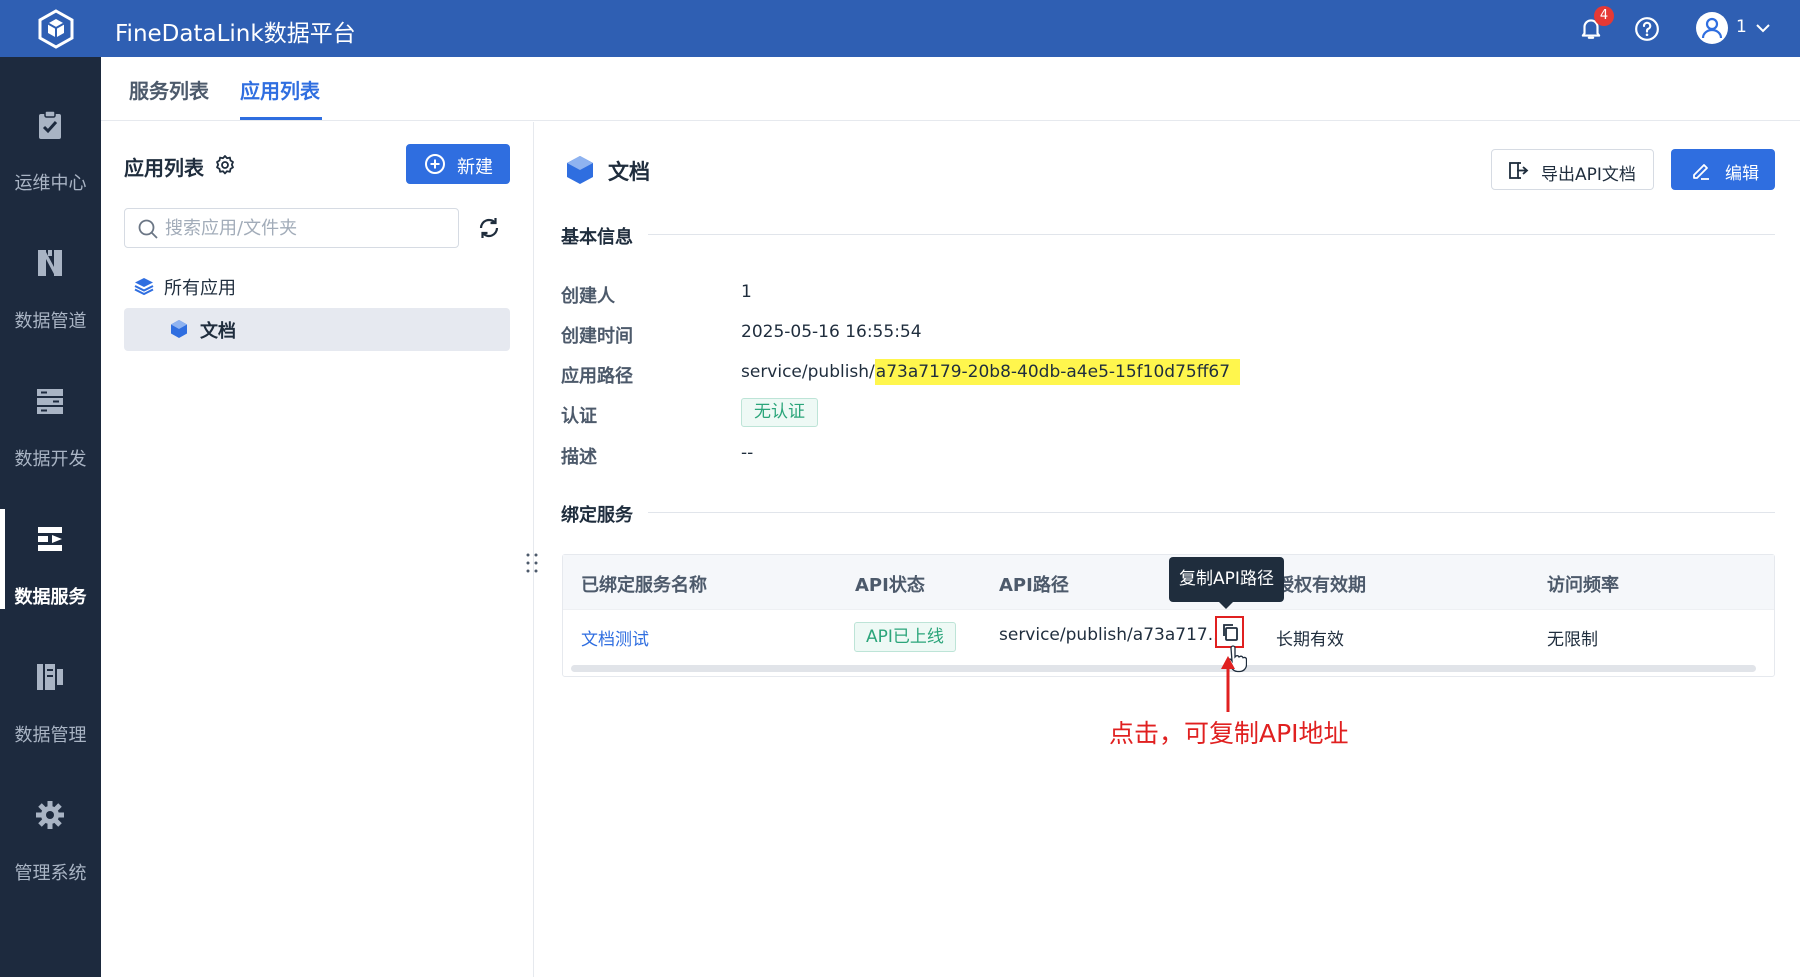 This screenshot has width=1800, height=977. I want to click on copy-path-tooltip: 复制API路径, so click(1226, 579).